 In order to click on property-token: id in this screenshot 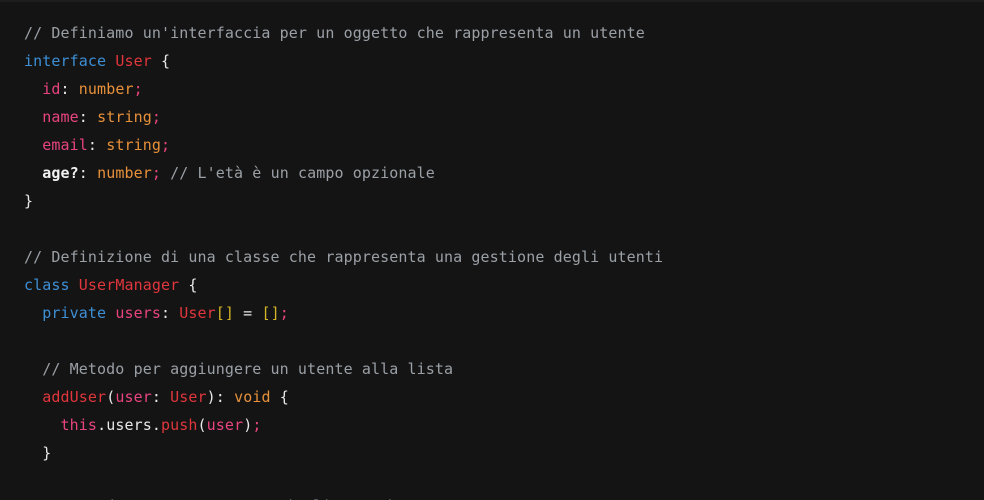, I will do `click(51, 89)`.